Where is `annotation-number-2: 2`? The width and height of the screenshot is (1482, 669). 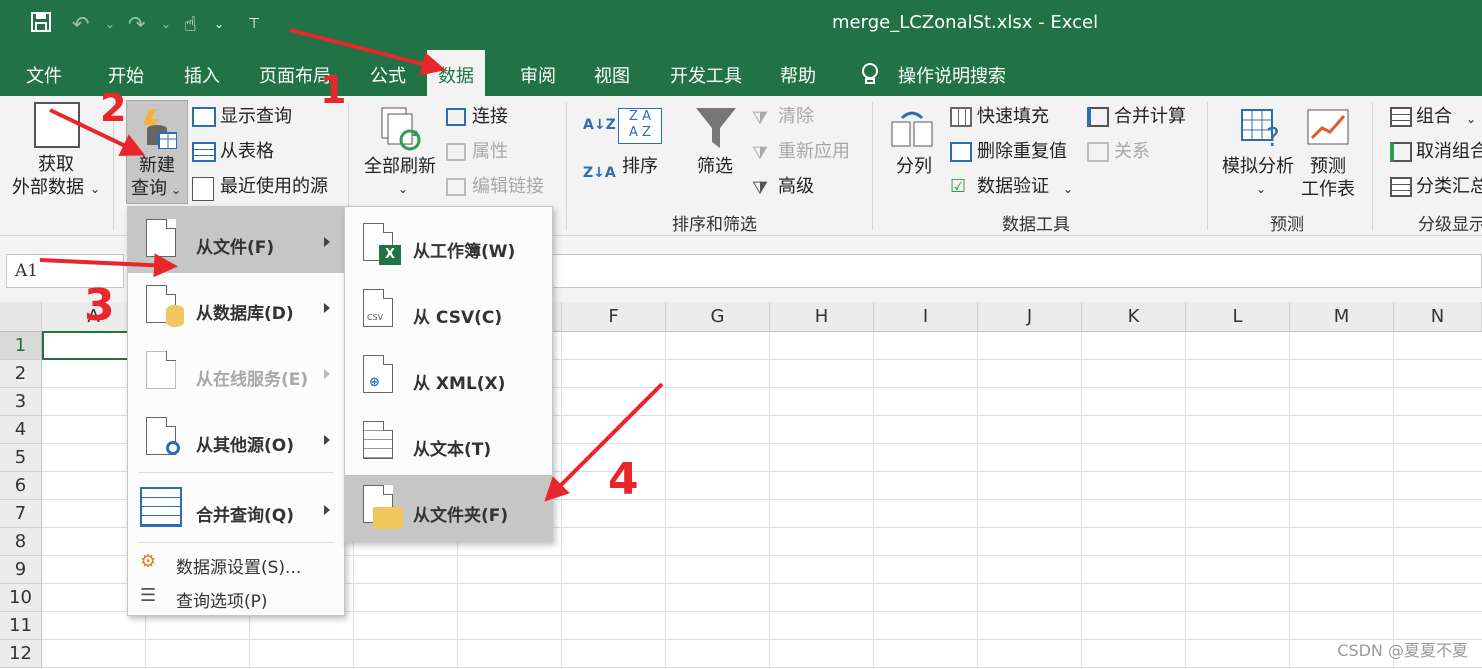 annotation-number-2: 2 is located at coordinates (113, 108).